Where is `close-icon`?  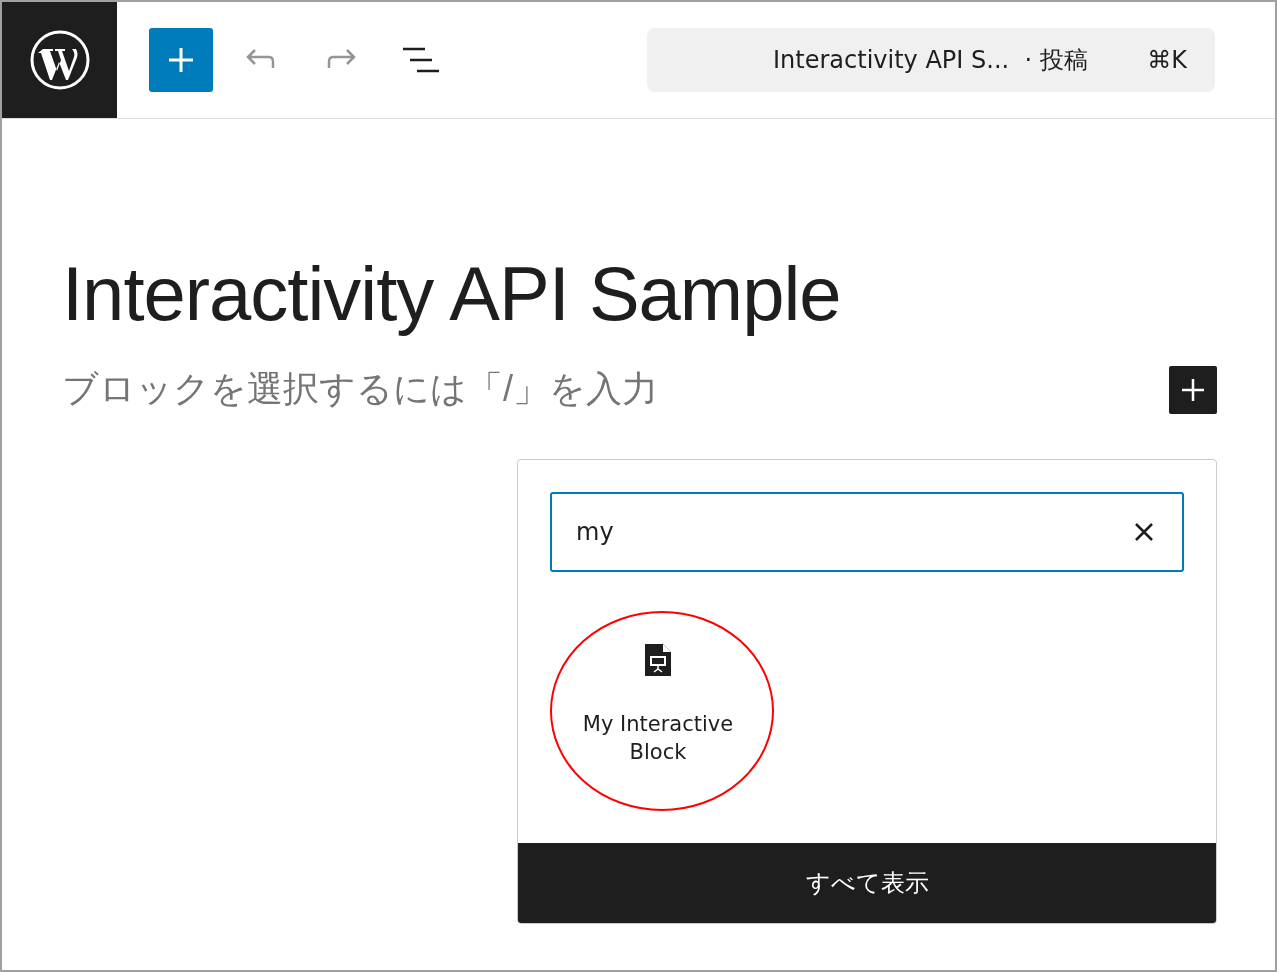 close-icon is located at coordinates (1144, 532).